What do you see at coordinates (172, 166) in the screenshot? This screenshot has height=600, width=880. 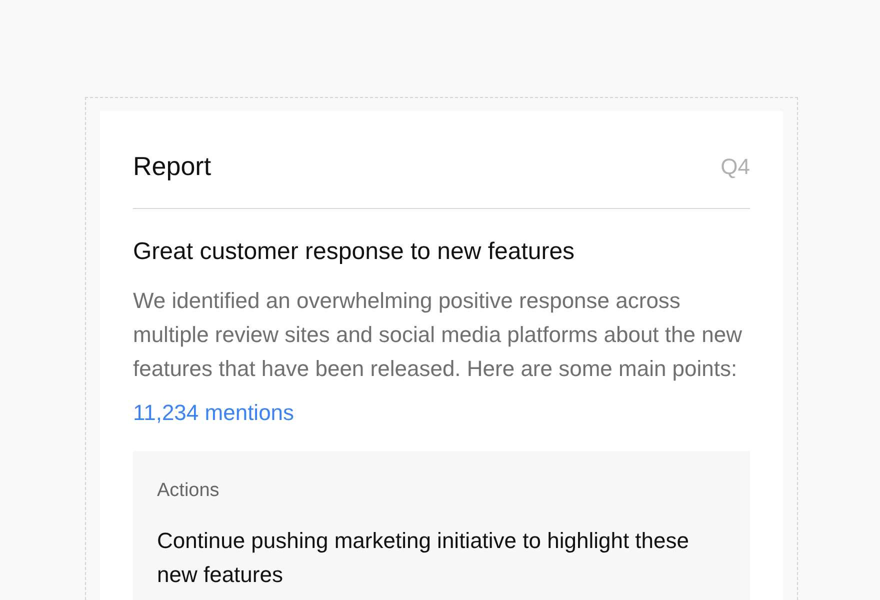 I see `card-title: Report` at bounding box center [172, 166].